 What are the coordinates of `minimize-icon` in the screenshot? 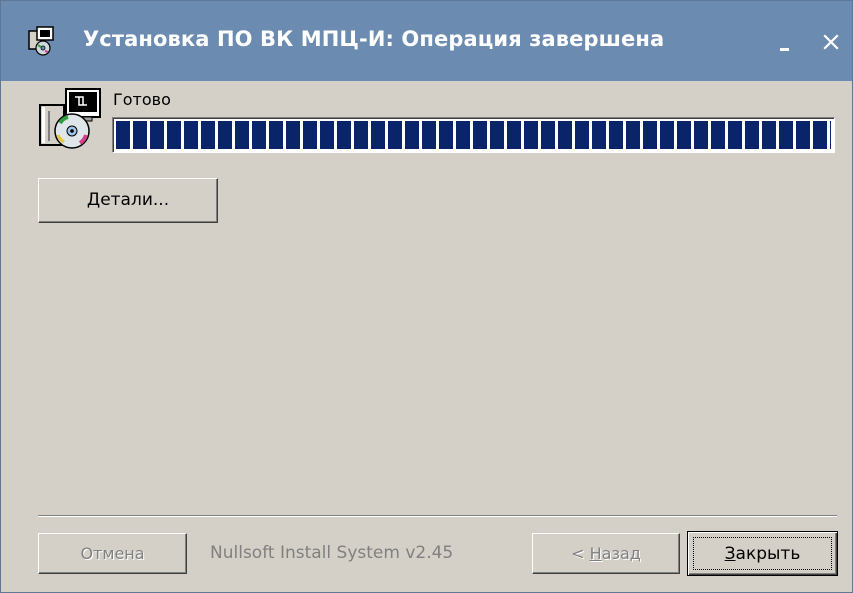 It's located at (787, 42).